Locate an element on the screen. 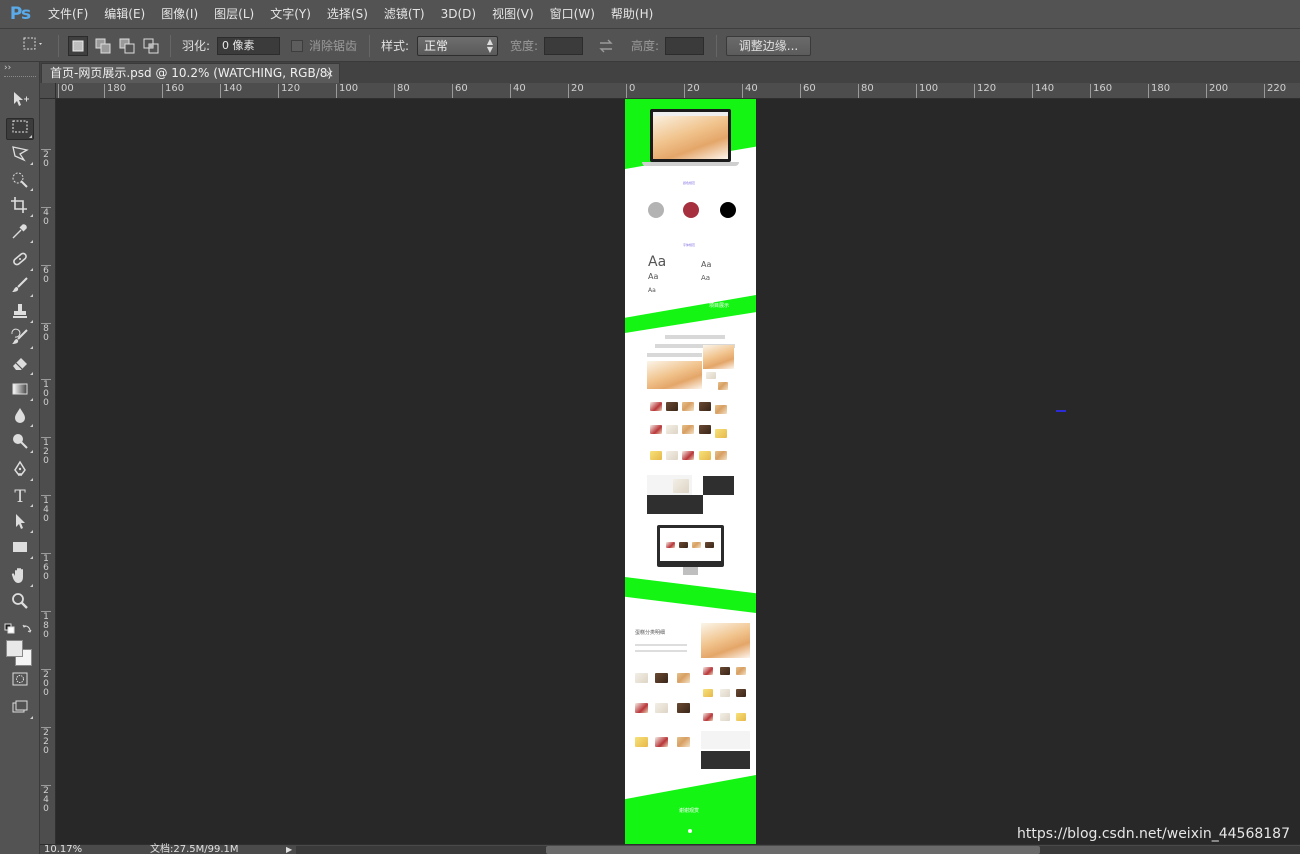 The width and height of the screenshot is (1300, 854). type-tool: T is located at coordinates (20, 497).